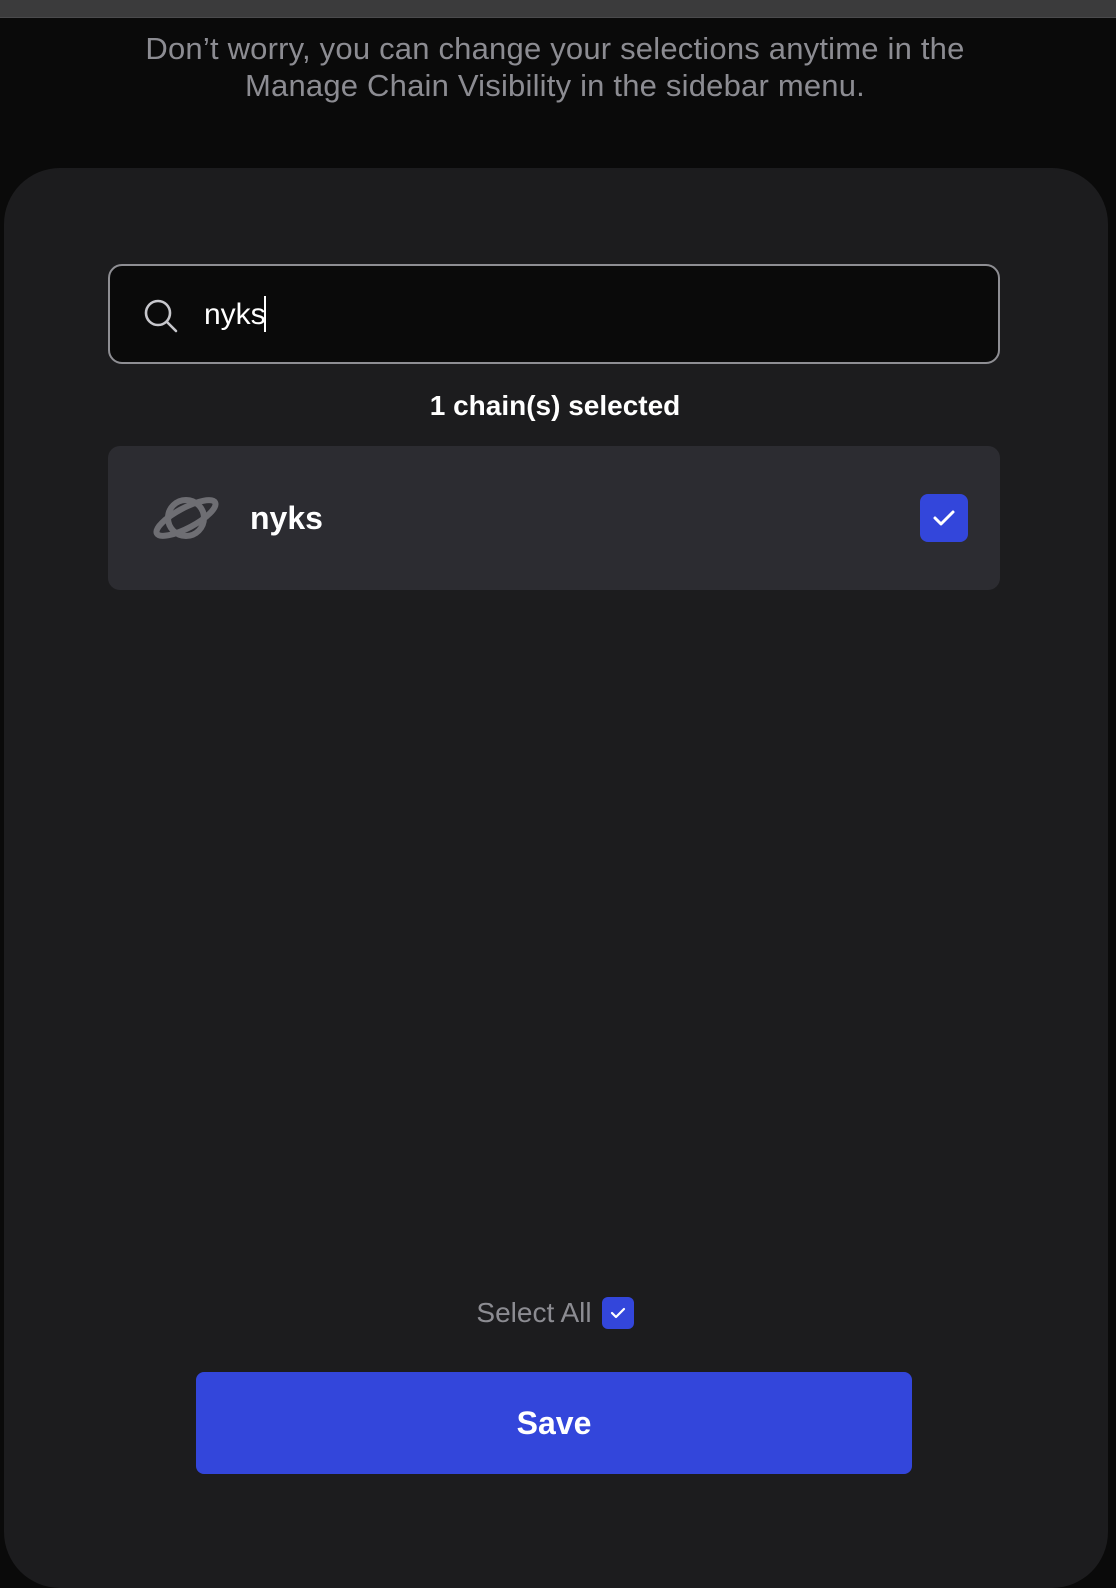  What do you see at coordinates (265, 314) in the screenshot?
I see `text-cursor` at bounding box center [265, 314].